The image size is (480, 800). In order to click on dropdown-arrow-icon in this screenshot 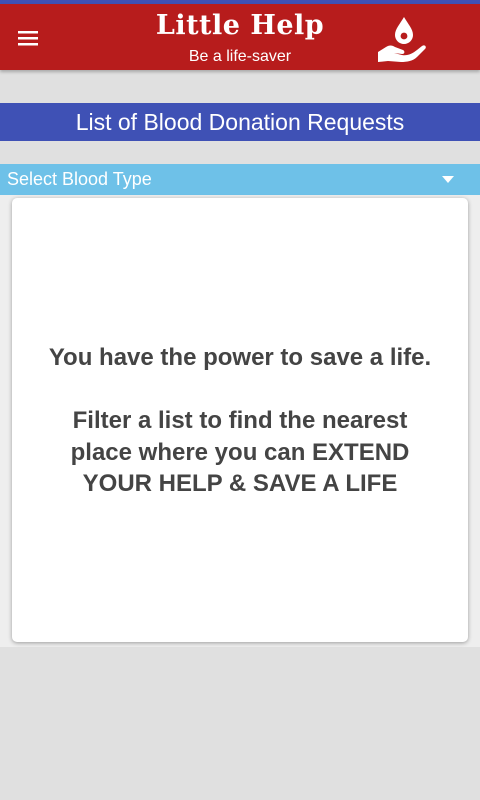, I will do `click(448, 179)`.